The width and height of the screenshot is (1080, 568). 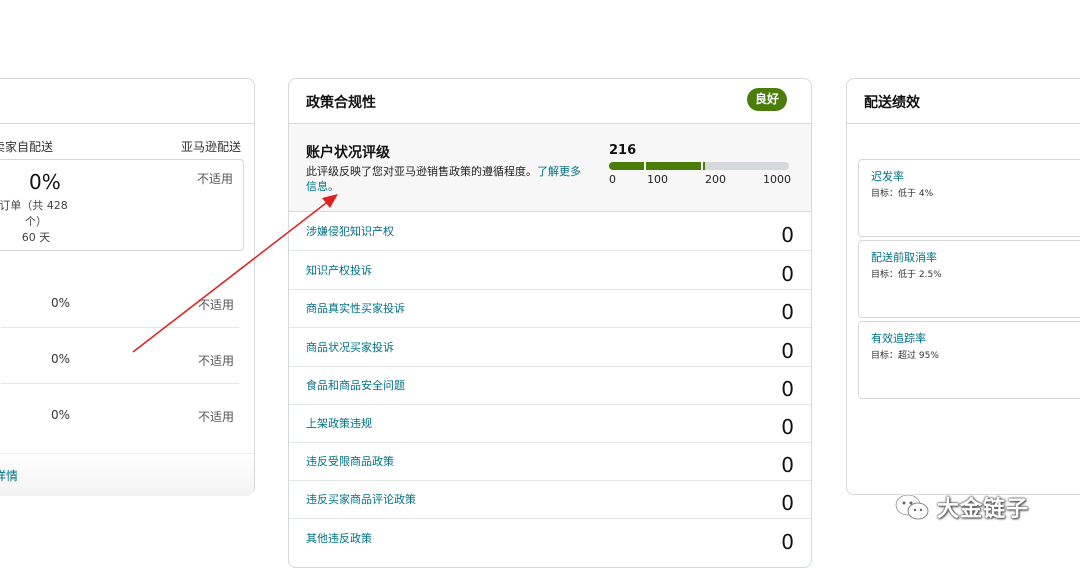 What do you see at coordinates (355, 385) in the screenshot?
I see `policy-row-label: 食品和商品安全问题` at bounding box center [355, 385].